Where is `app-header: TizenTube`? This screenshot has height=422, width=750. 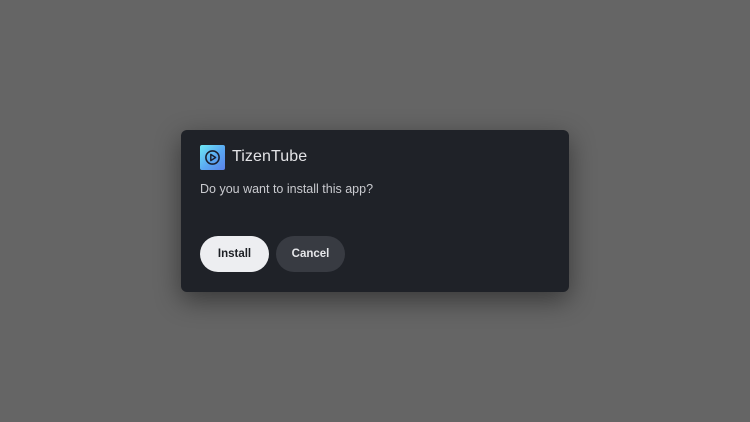
app-header: TizenTube is located at coordinates (253, 157).